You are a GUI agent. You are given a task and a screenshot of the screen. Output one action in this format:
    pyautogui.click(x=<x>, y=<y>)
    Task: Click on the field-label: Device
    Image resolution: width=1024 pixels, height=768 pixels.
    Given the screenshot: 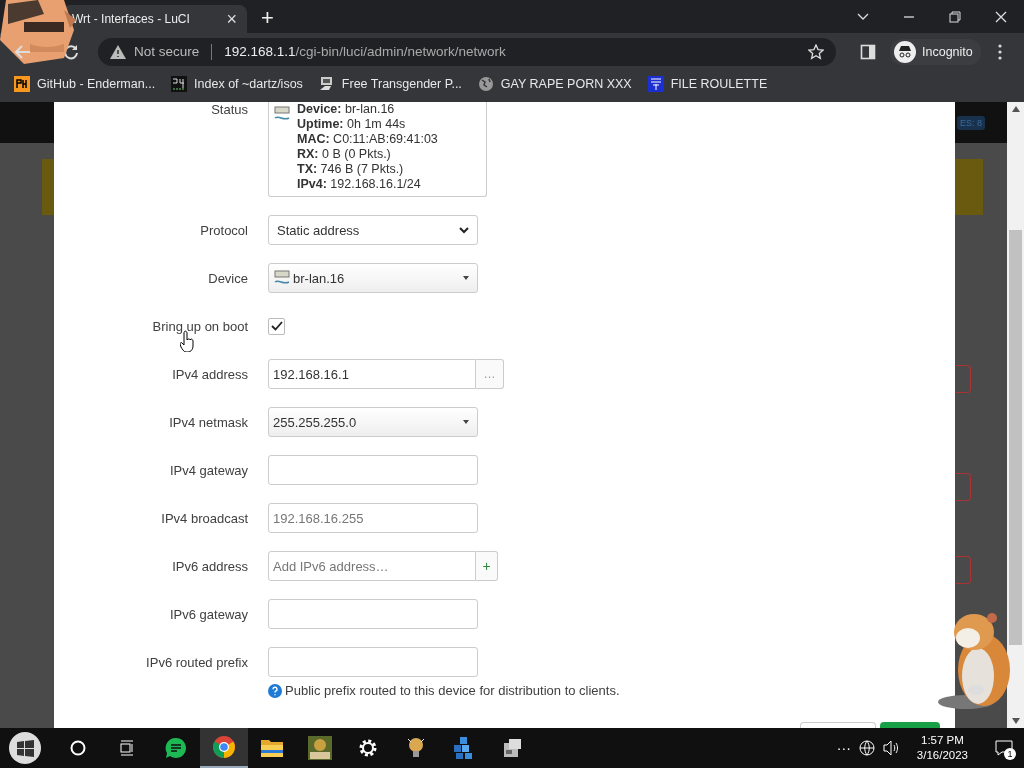 What is the action you would take?
    pyautogui.click(x=228, y=278)
    